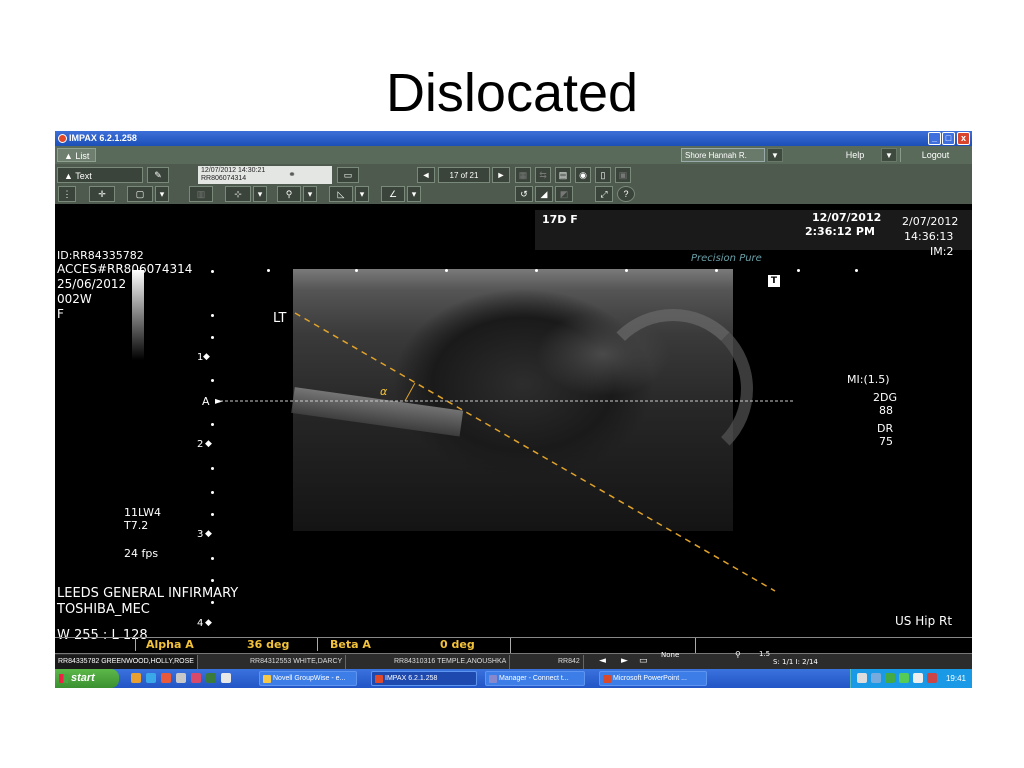  What do you see at coordinates (164, 644) in the screenshot?
I see `alpha-label: Alpha A` at bounding box center [164, 644].